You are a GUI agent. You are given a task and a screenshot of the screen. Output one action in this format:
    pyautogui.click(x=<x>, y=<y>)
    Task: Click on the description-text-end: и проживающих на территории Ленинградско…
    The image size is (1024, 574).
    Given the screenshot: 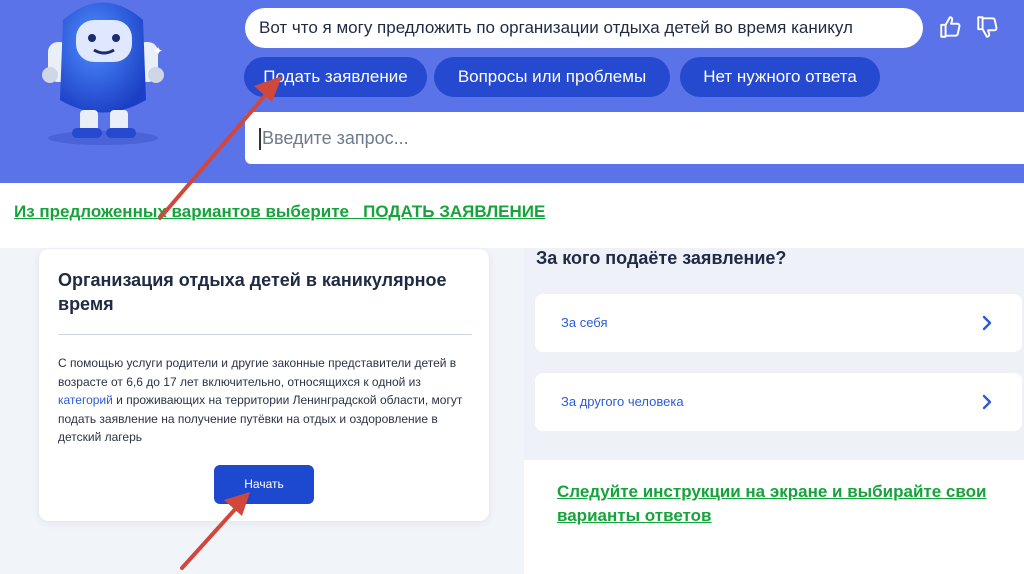 What is the action you would take?
    pyautogui.click(x=260, y=418)
    